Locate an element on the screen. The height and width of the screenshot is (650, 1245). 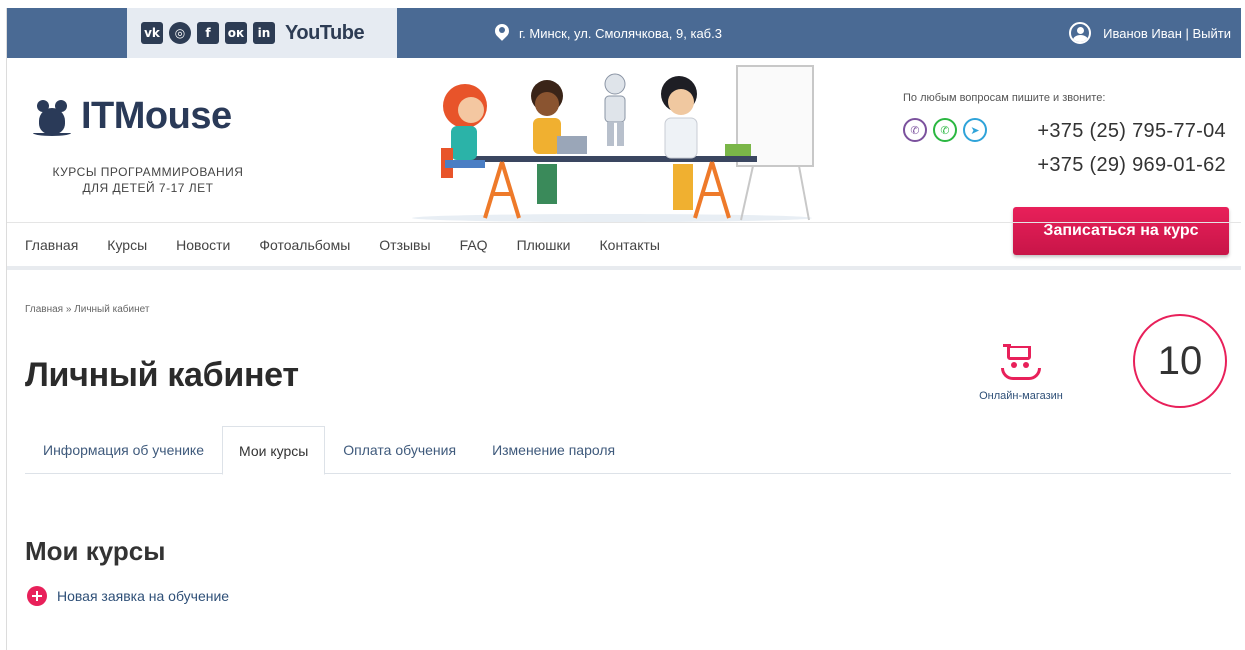
logo-text: ITMouse is located at coordinates (156, 115).